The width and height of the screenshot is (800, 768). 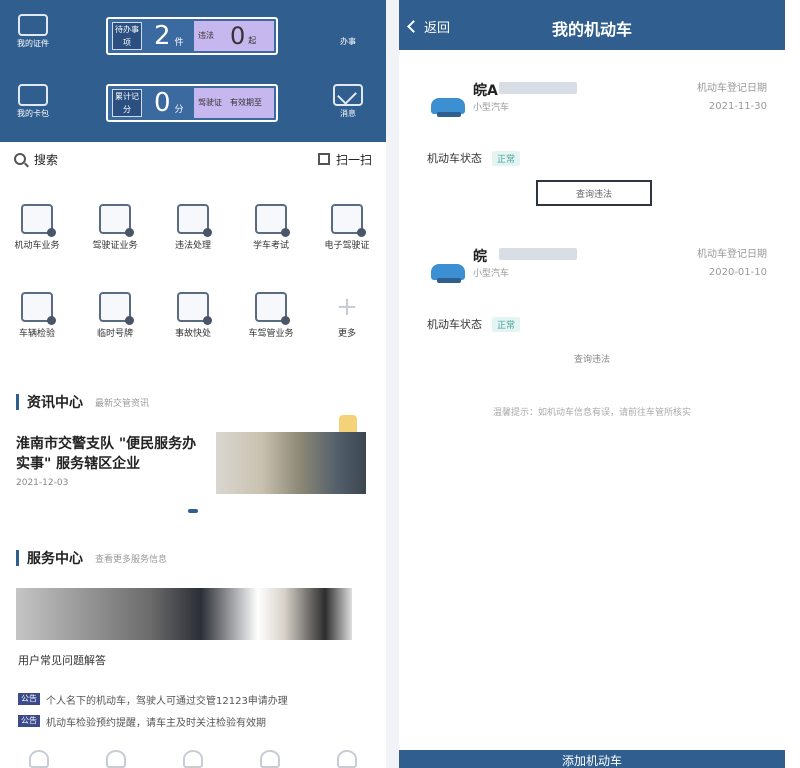 I want to click on hero-icon-label: 我的证件, so click(x=33, y=43).